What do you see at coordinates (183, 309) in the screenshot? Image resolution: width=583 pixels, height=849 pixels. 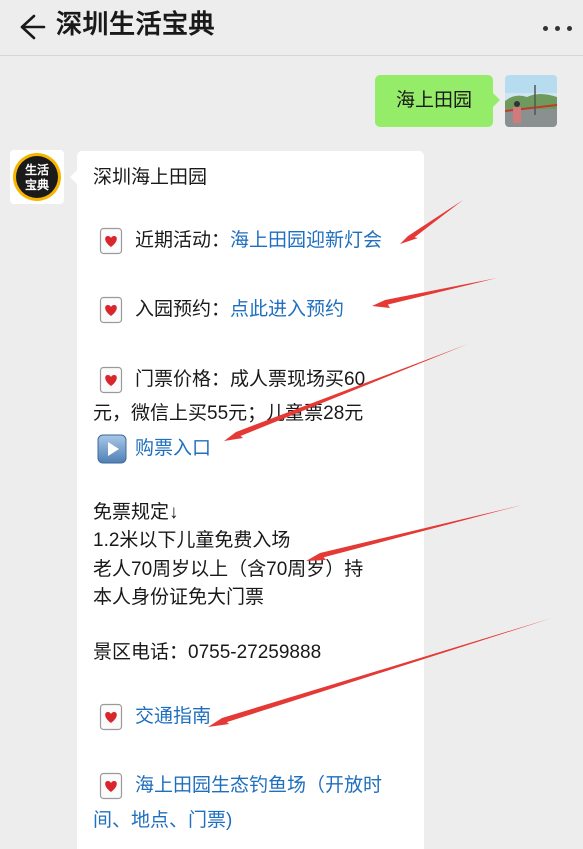 I see `reserve-label: 入园预约：` at bounding box center [183, 309].